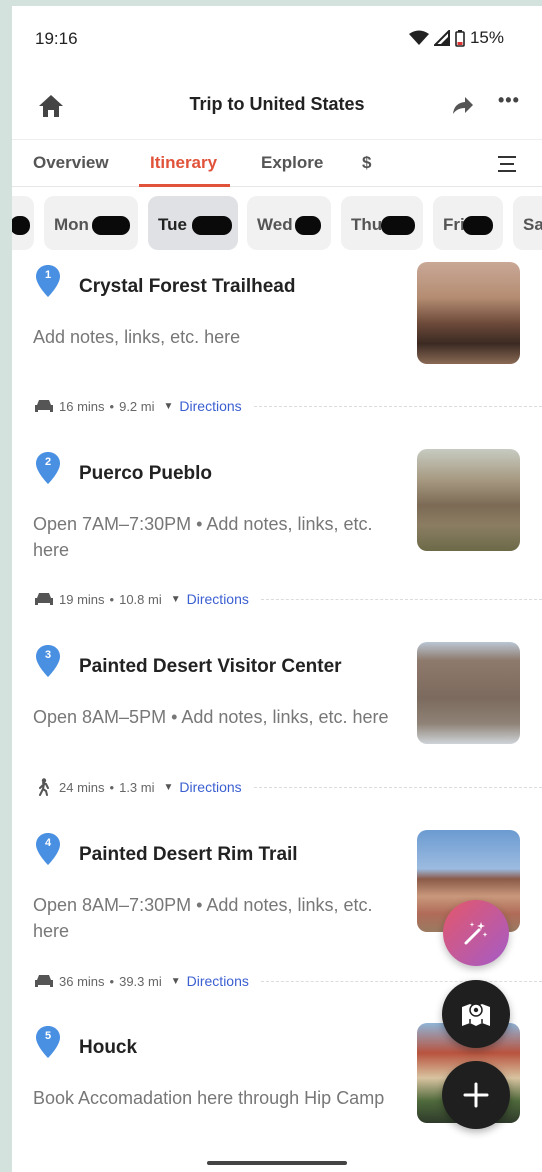 Image resolution: width=542 pixels, height=1172 pixels. Describe the element at coordinates (183, 163) in the screenshot. I see `tab-itinerary: Itinerary` at that location.